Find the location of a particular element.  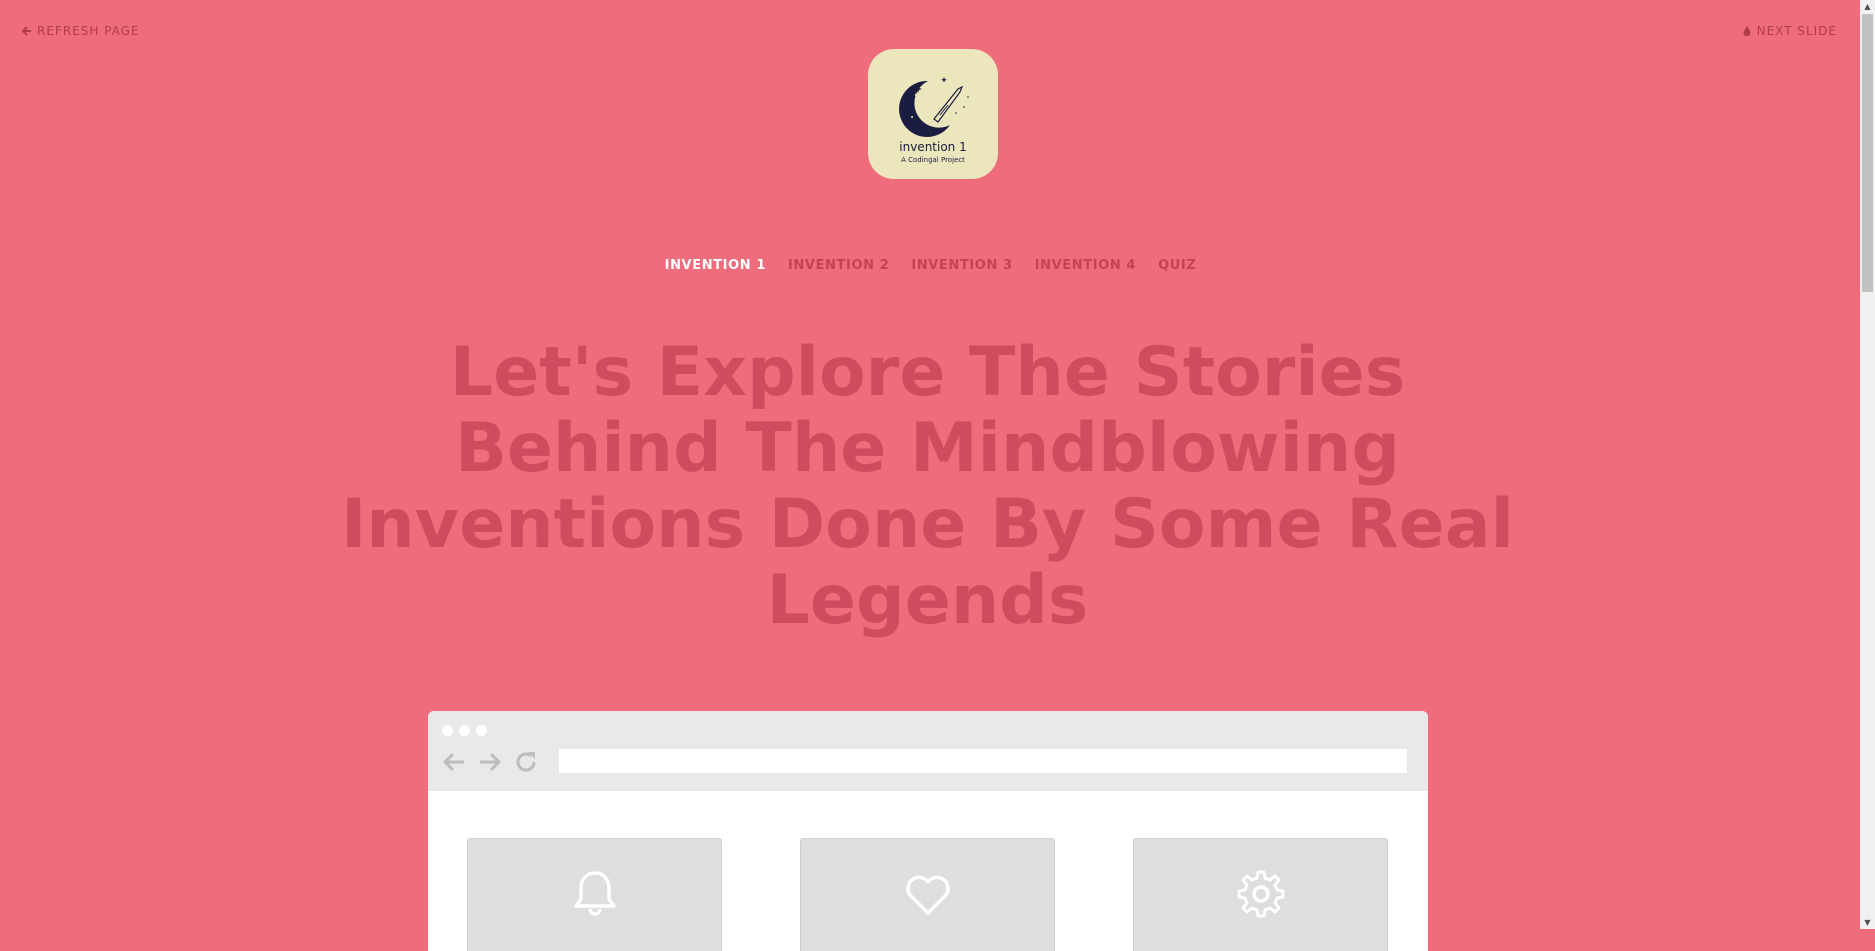

browser-toolbar is located at coordinates (928, 751).